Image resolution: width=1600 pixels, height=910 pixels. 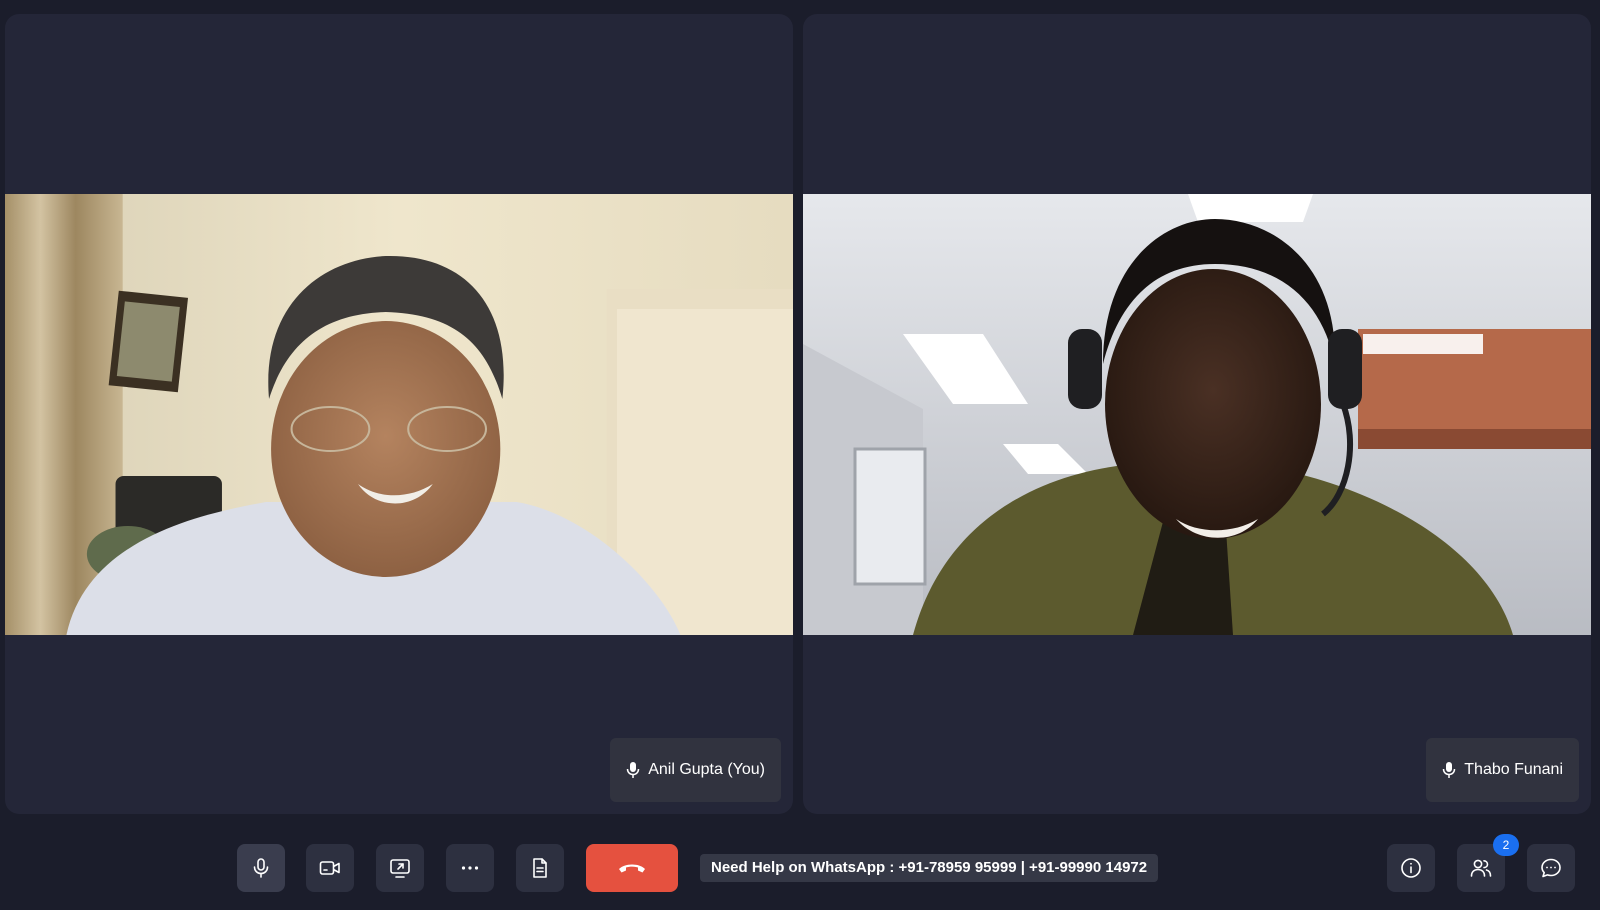 What do you see at coordinates (1506, 845) in the screenshot?
I see `participants-count-badge: 2` at bounding box center [1506, 845].